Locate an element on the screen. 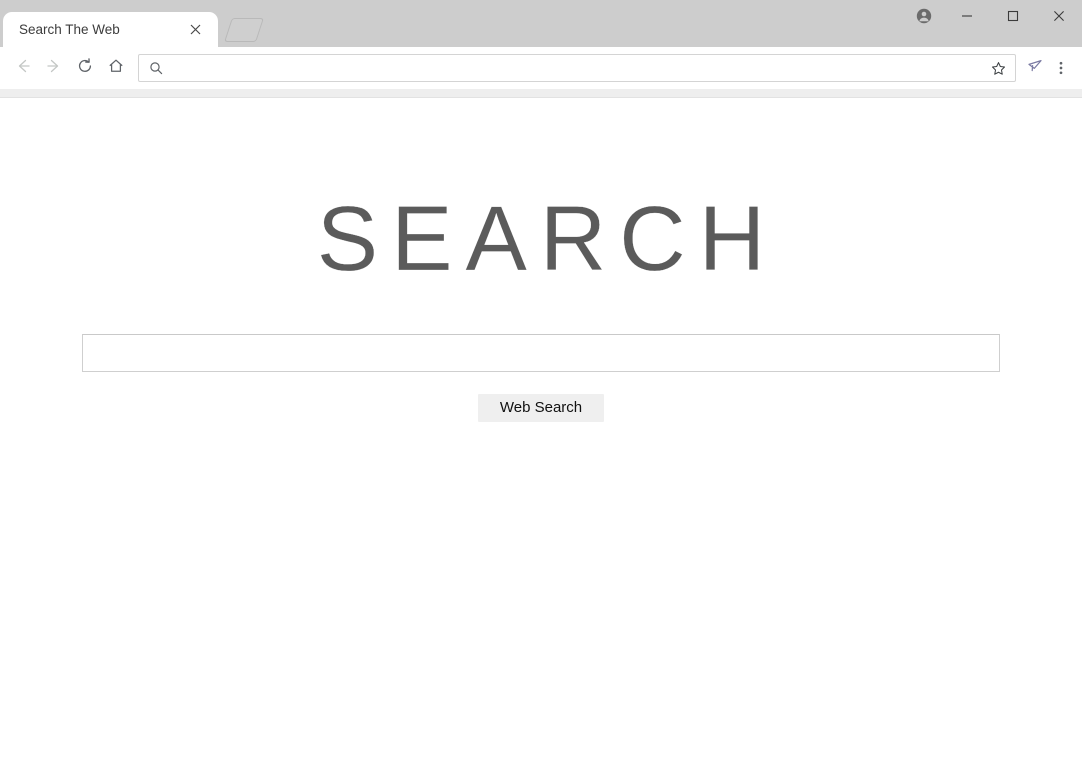 The image size is (1082, 776). extension-icon is located at coordinates (1035, 68).